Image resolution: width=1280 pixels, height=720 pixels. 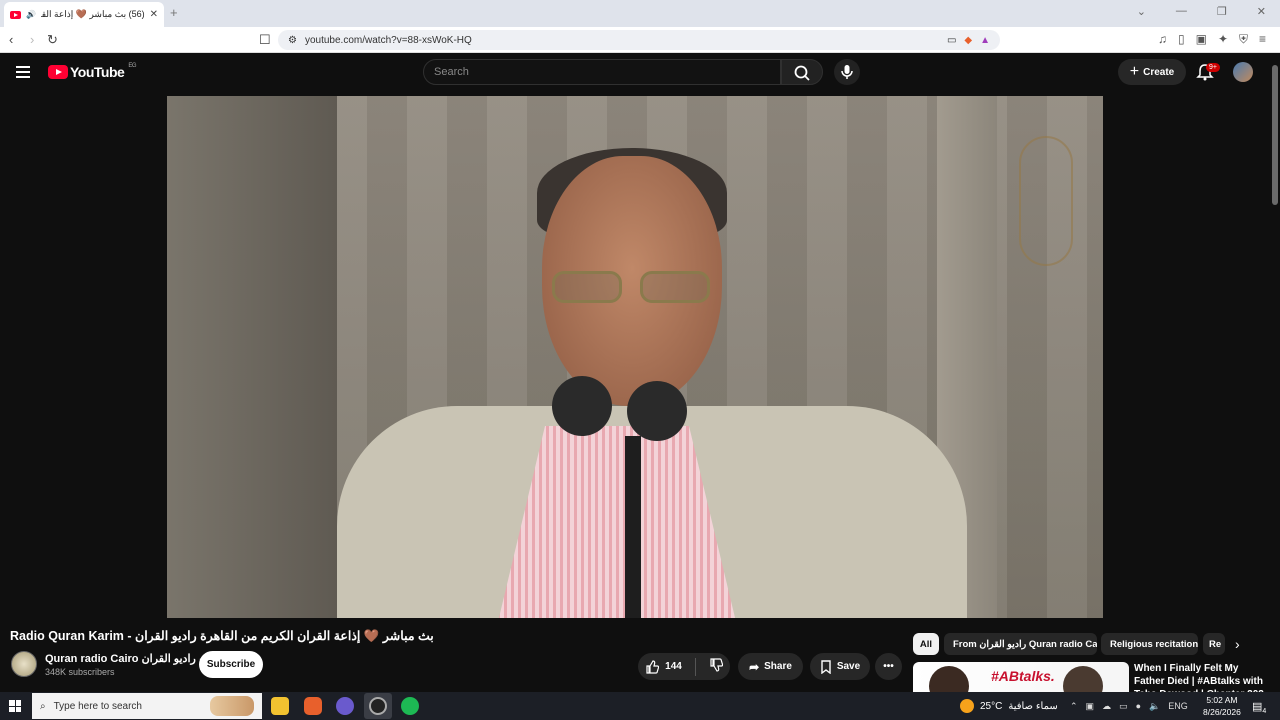 I want to click on channel-name: Quran radio Cairo راديو القران ✔, so click(x=125, y=658).